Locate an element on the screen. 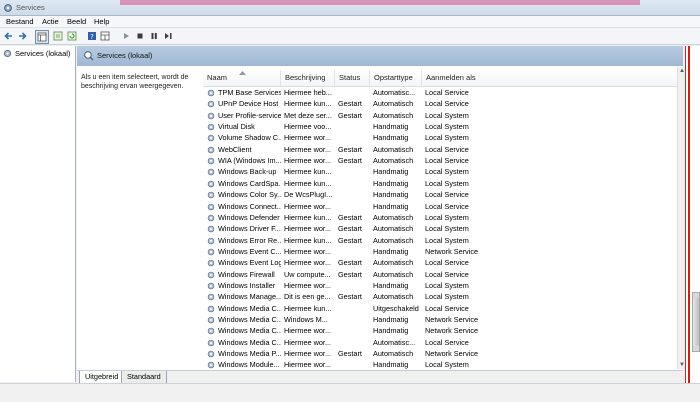 The width and height of the screenshot is (700, 402). tree-item-services-local: Services (lokaal) is located at coordinates (36, 53).